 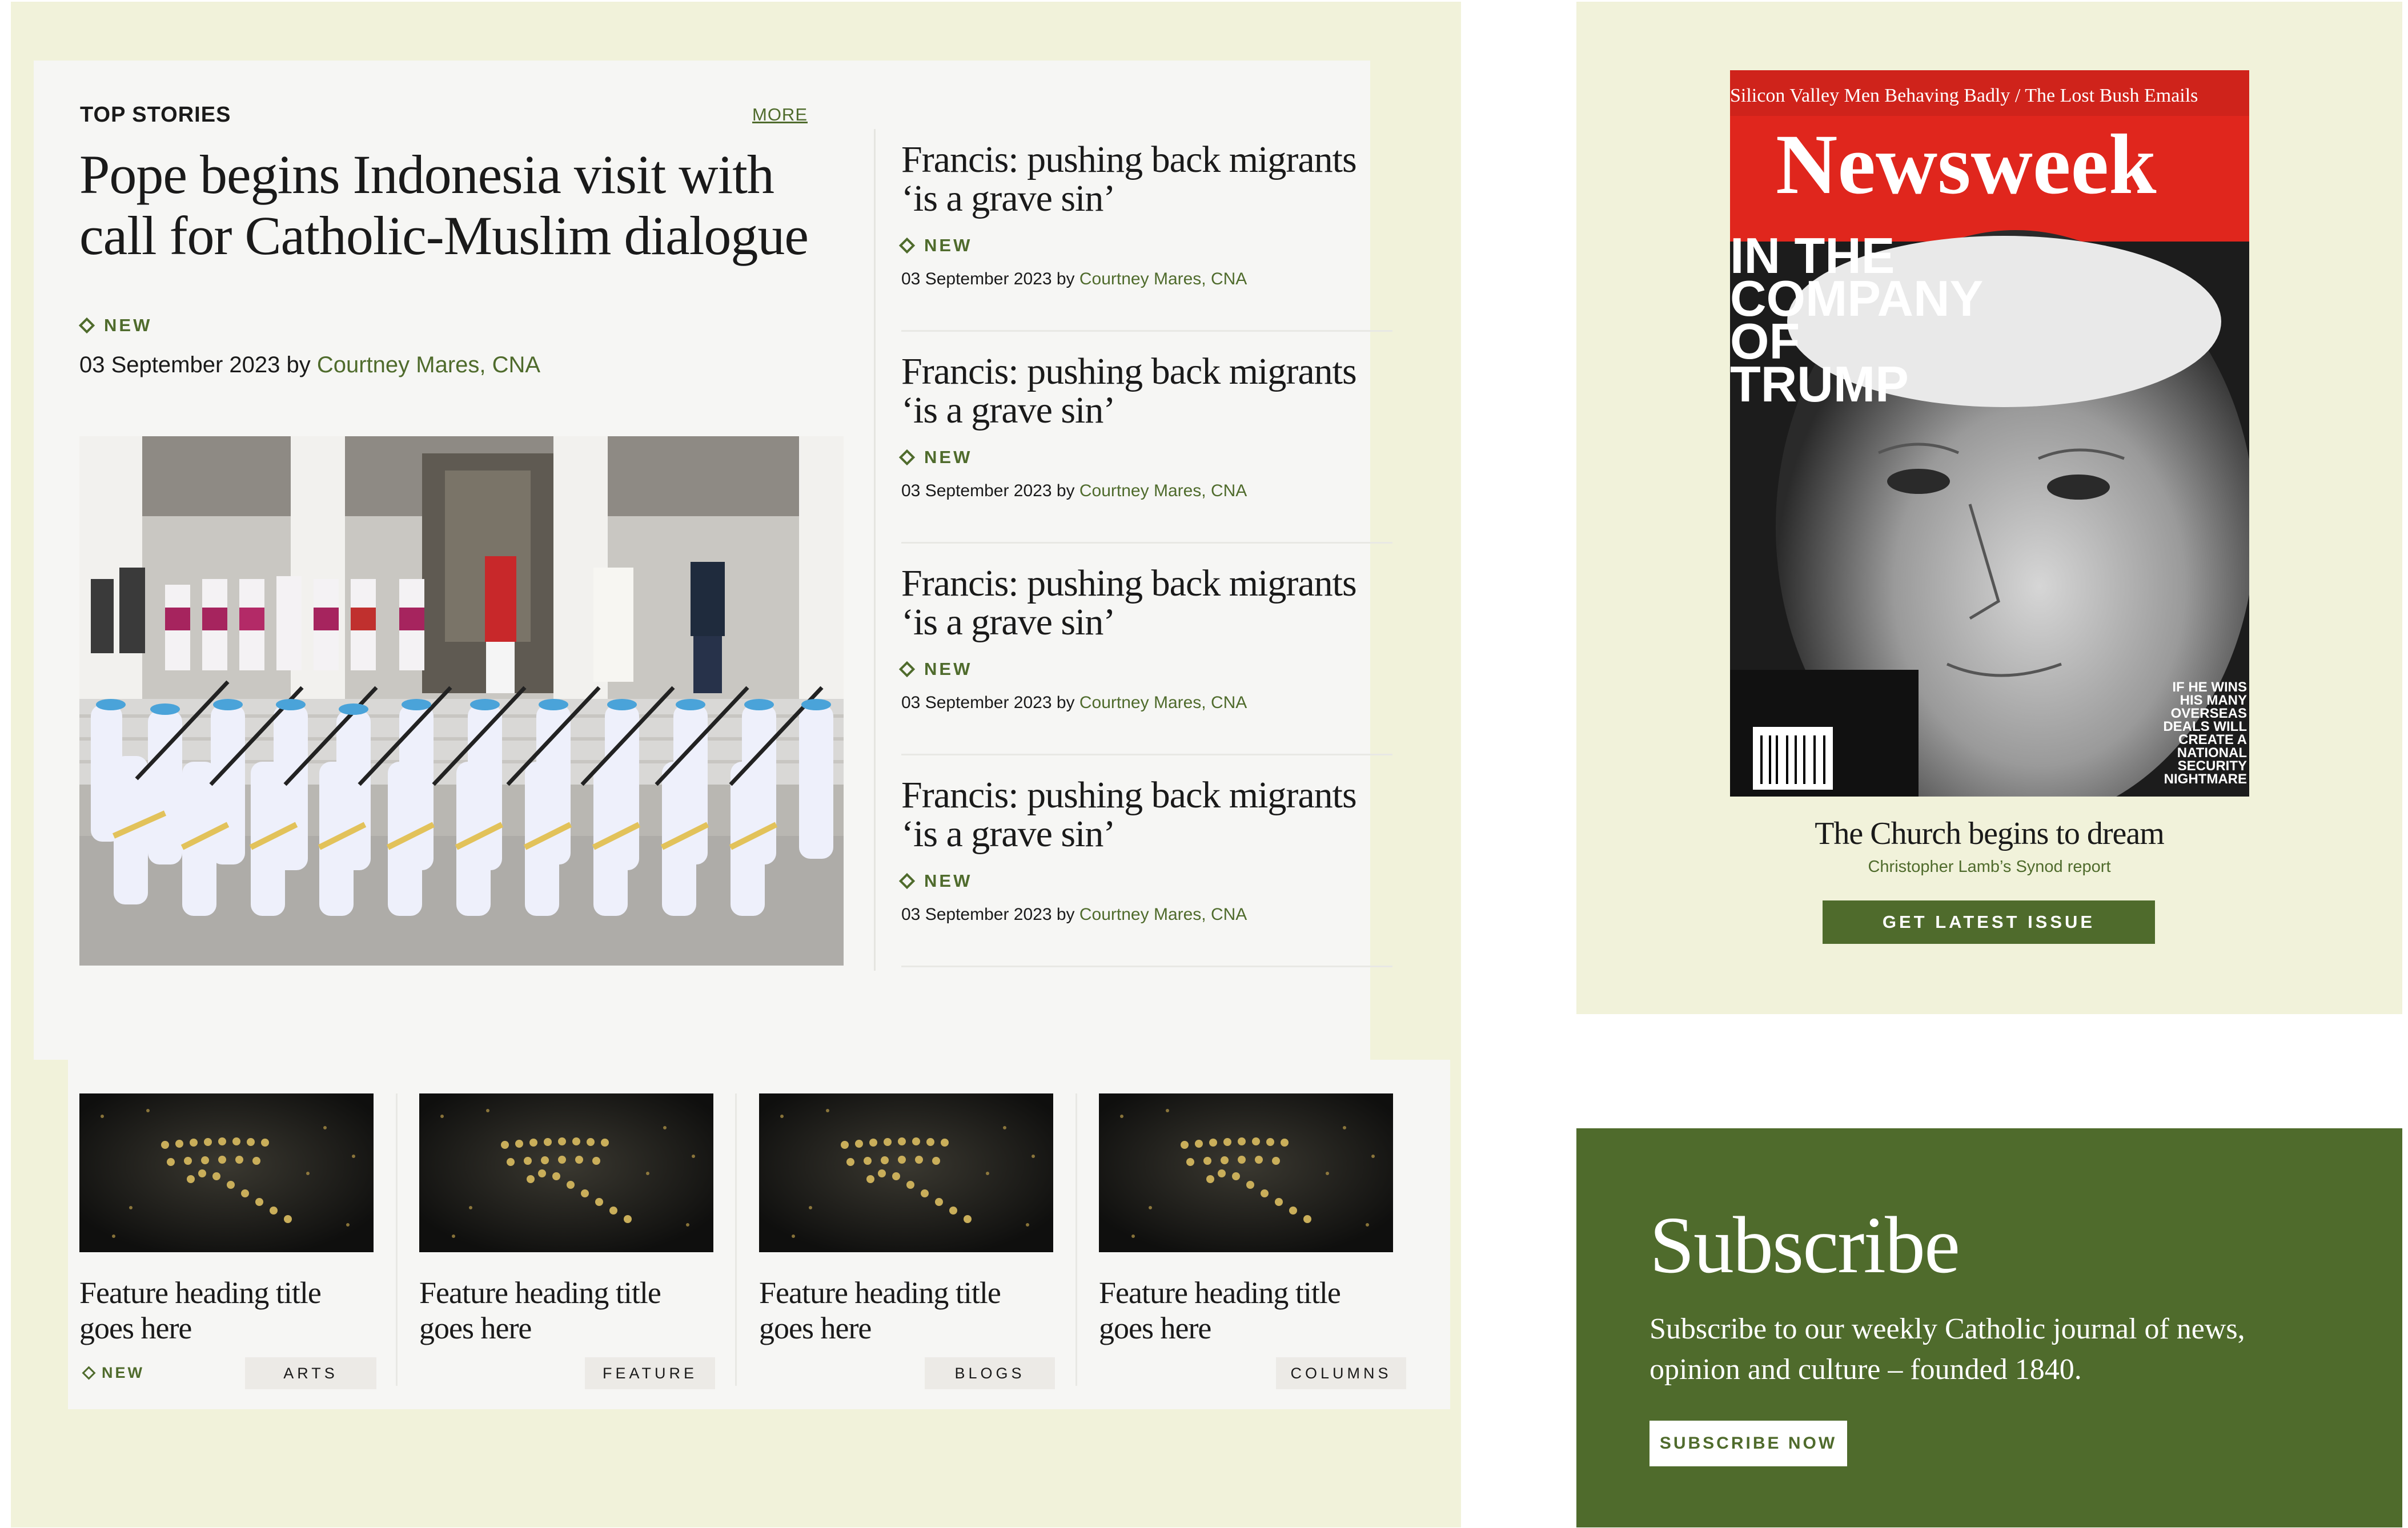 I want to click on column-divider, so click(x=875, y=550).